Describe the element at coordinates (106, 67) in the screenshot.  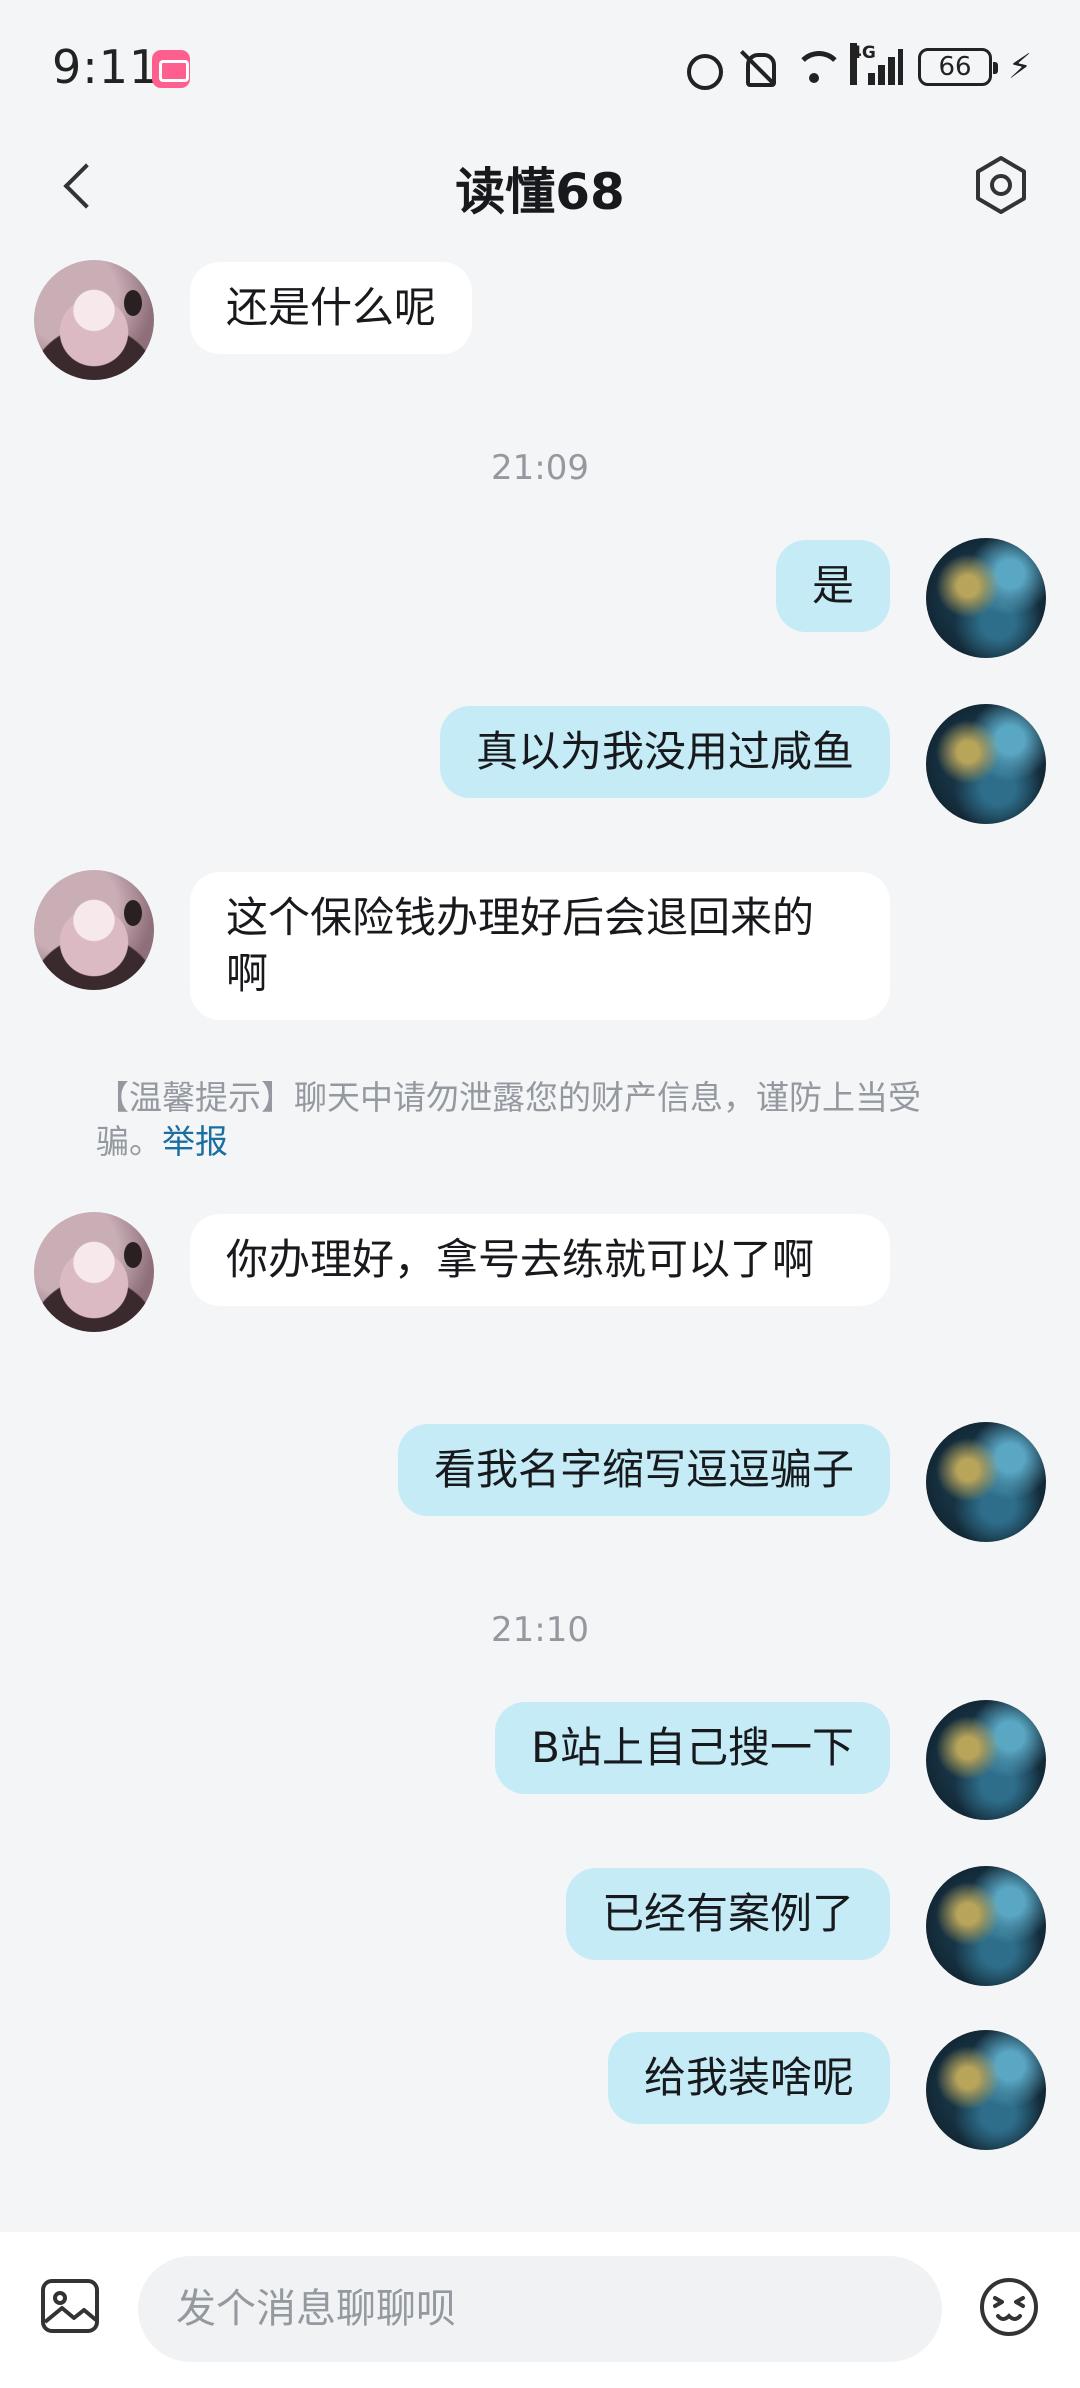
I see `status-time: 9:11` at that location.